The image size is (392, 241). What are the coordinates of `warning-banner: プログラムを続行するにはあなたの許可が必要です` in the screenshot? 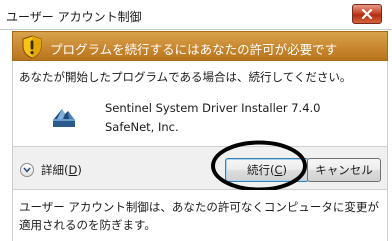 It's located at (200, 46).